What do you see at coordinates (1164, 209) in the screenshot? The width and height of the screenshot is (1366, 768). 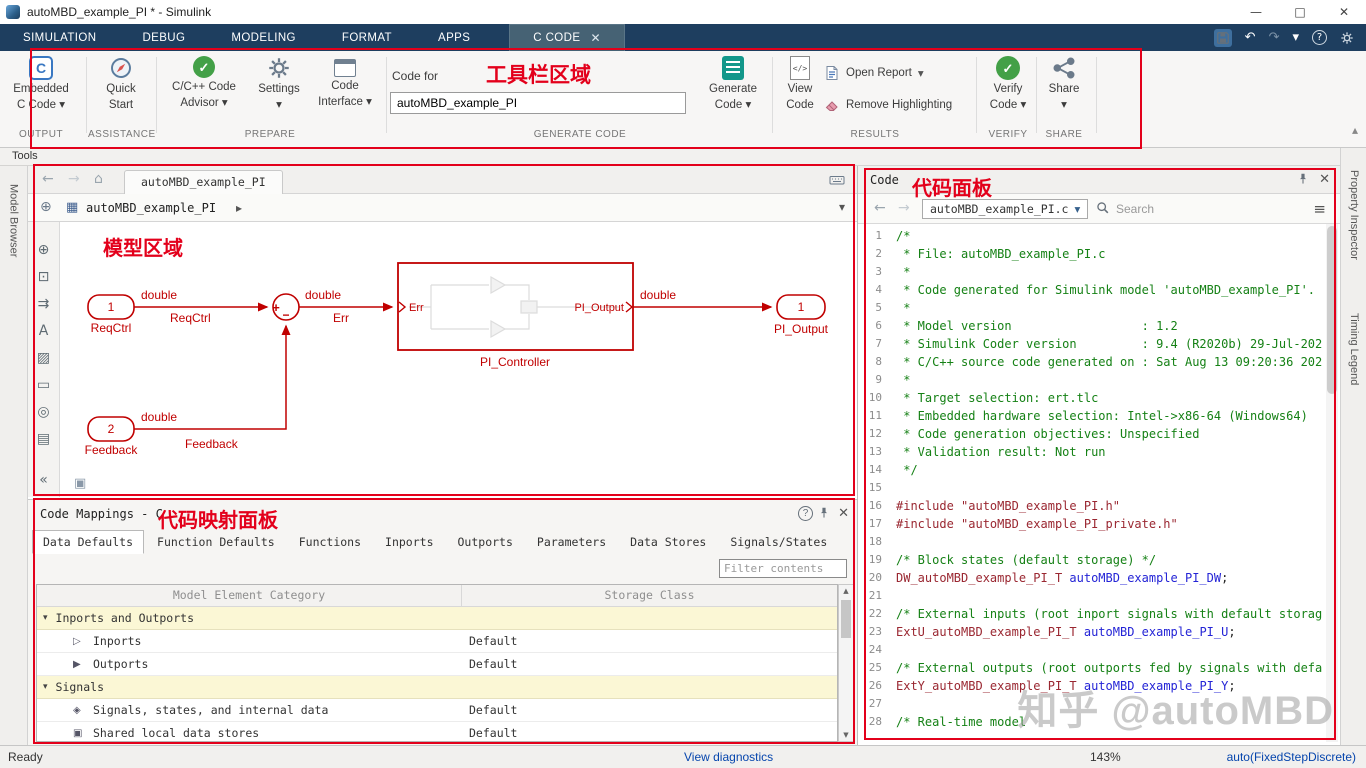 I see `search-input` at bounding box center [1164, 209].